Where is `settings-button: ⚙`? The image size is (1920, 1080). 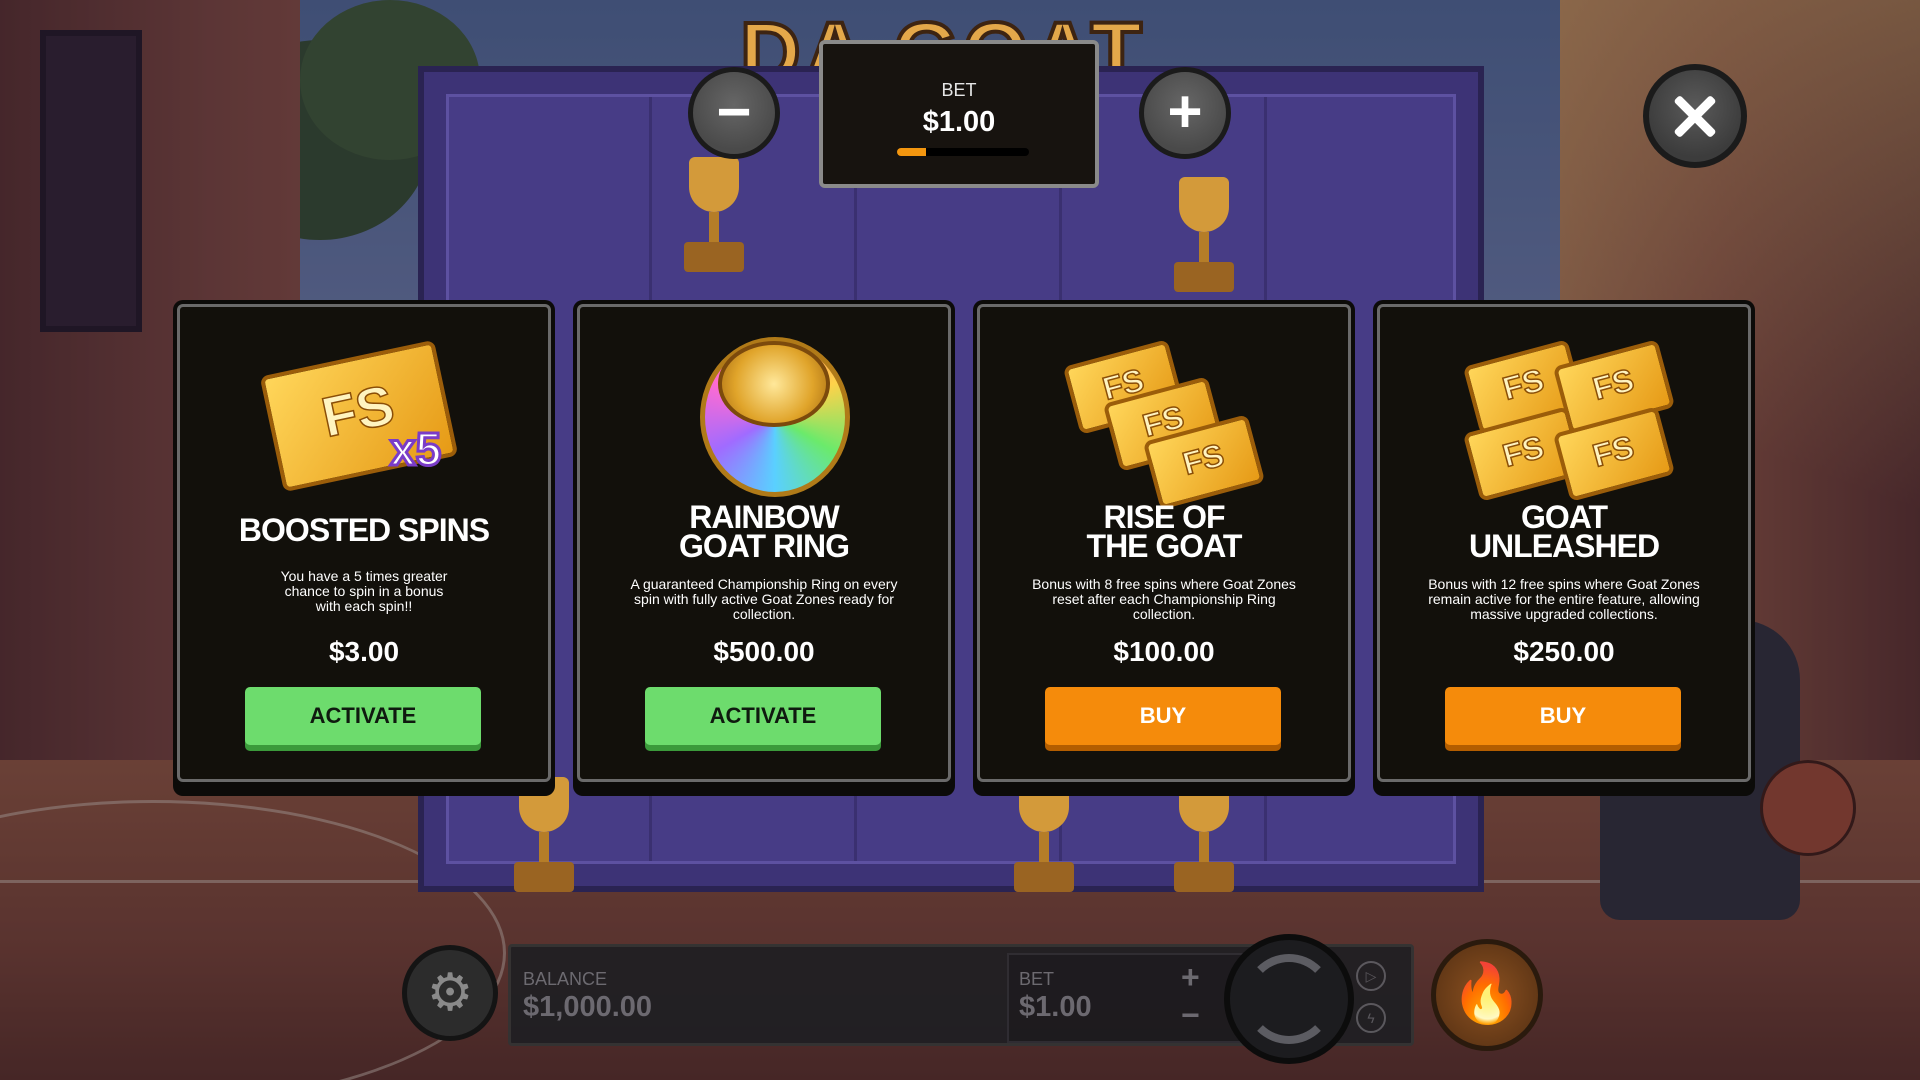
settings-button: ⚙ is located at coordinates (450, 993).